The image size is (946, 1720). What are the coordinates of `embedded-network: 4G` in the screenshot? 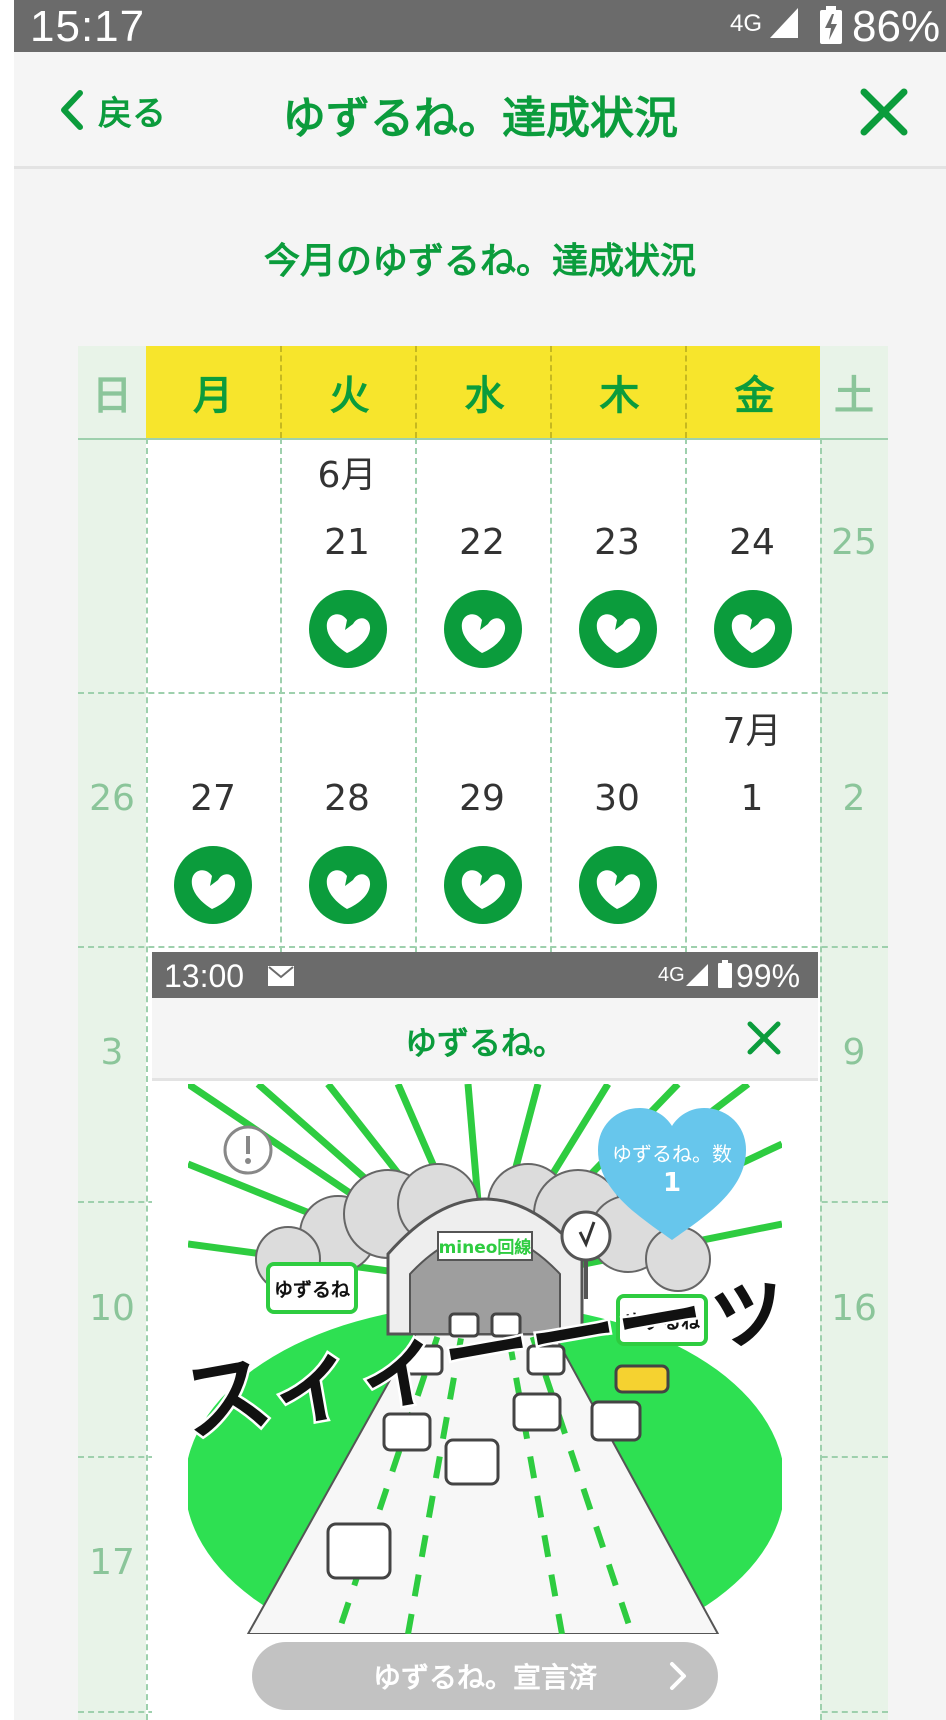 It's located at (671, 975).